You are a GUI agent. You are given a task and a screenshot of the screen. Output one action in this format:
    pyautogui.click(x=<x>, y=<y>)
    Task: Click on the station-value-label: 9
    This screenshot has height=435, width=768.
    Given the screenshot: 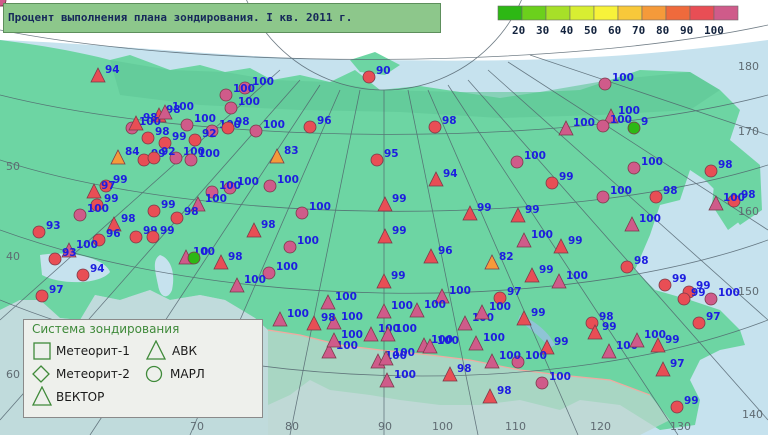 What is the action you would take?
    pyautogui.click(x=644, y=122)
    